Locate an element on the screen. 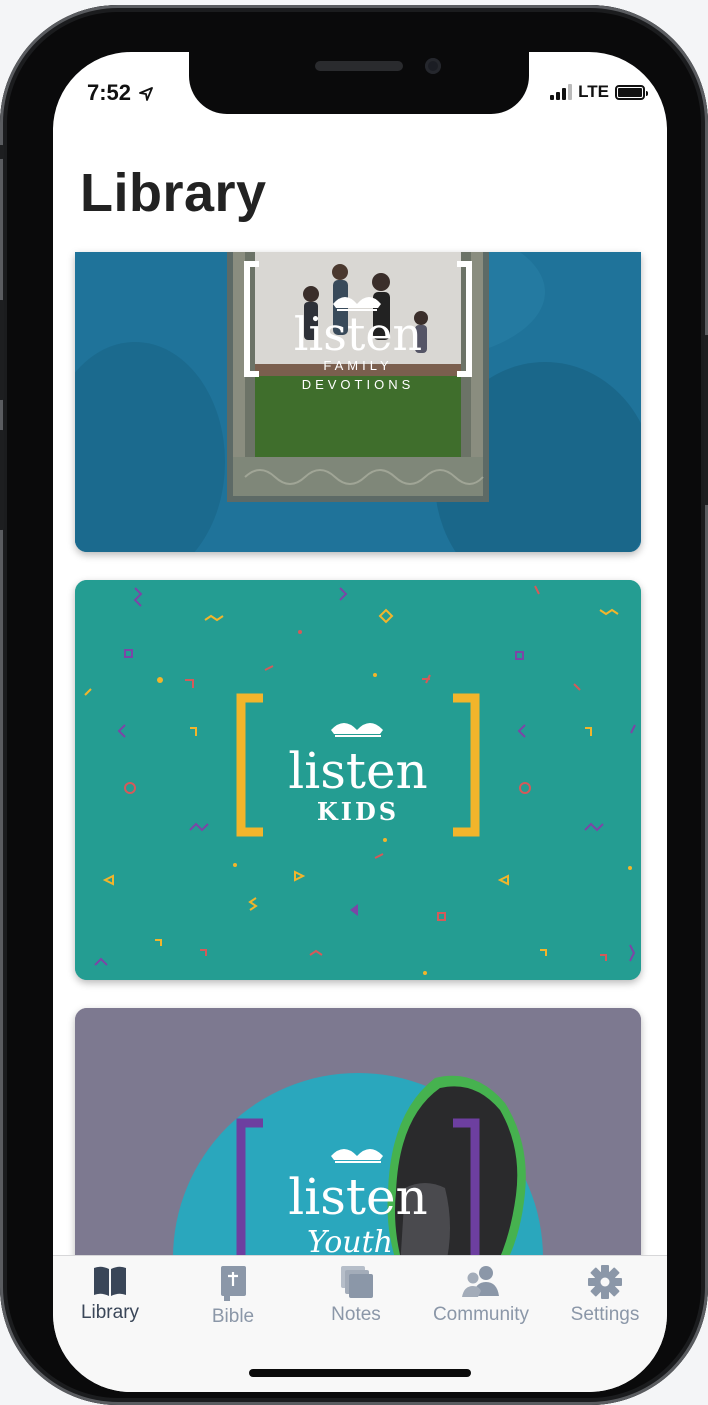  tab-community-label: Community is located at coordinates (481, 1314).